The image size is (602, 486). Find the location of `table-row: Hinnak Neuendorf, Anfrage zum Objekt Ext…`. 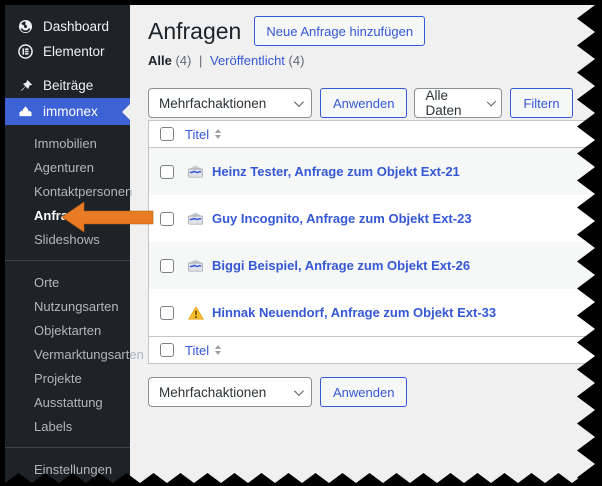

table-row: Hinnak Neuendorf, Anfrage zum Objekt Ext… is located at coordinates (375, 312).